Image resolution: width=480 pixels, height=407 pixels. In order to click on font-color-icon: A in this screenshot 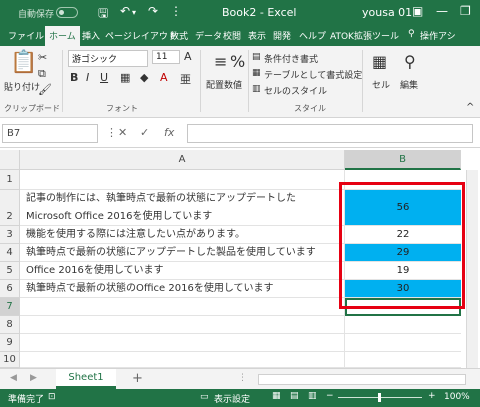, I will do `click(164, 77)`.